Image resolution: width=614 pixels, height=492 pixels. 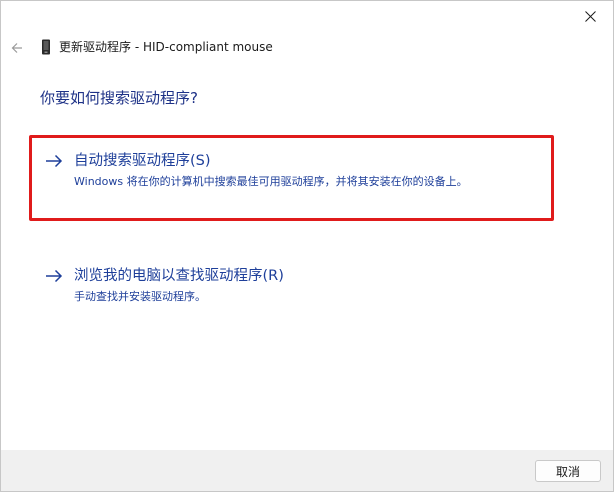 What do you see at coordinates (307, 16) in the screenshot?
I see `title-bar` at bounding box center [307, 16].